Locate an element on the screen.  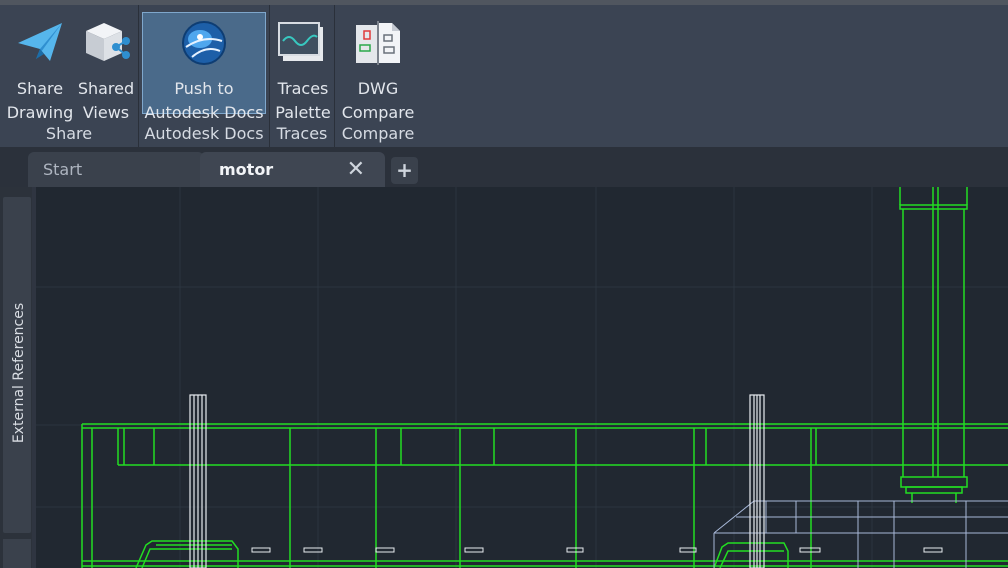
shared-views-button: Shared Views is located at coordinates (106, 67).